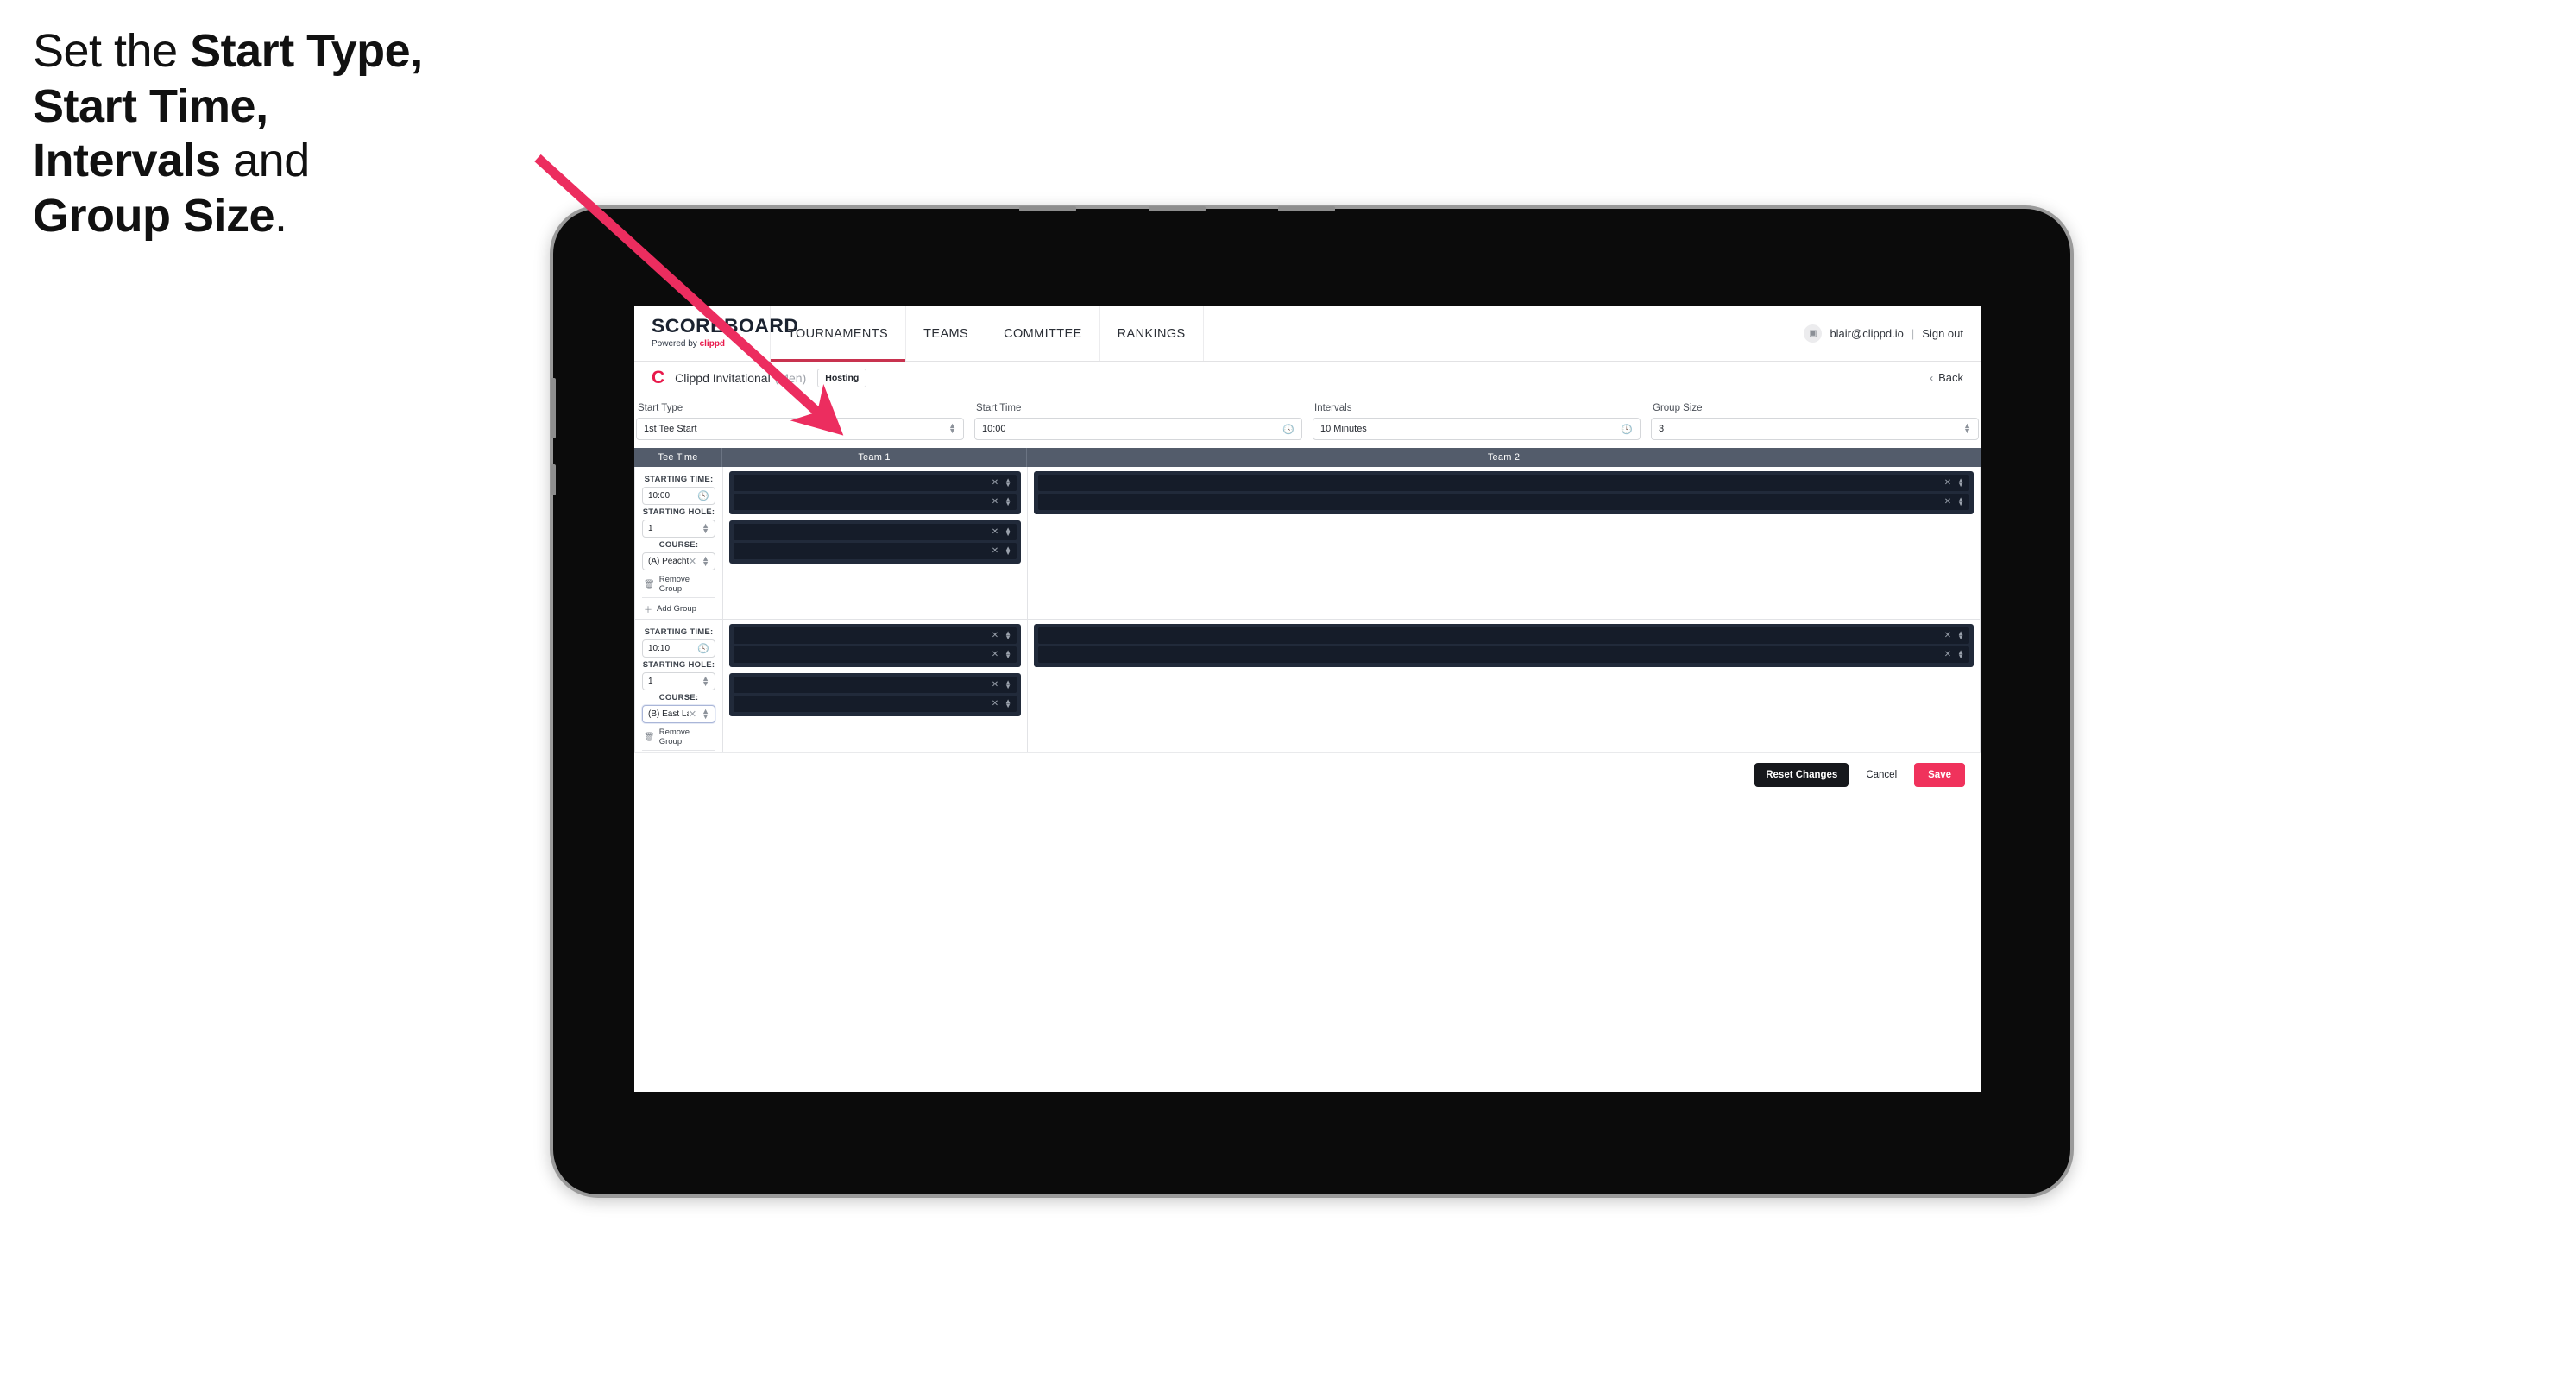  Describe the element at coordinates (674, 584) in the screenshot. I see `remove-group-button-label: Remove Group` at that location.